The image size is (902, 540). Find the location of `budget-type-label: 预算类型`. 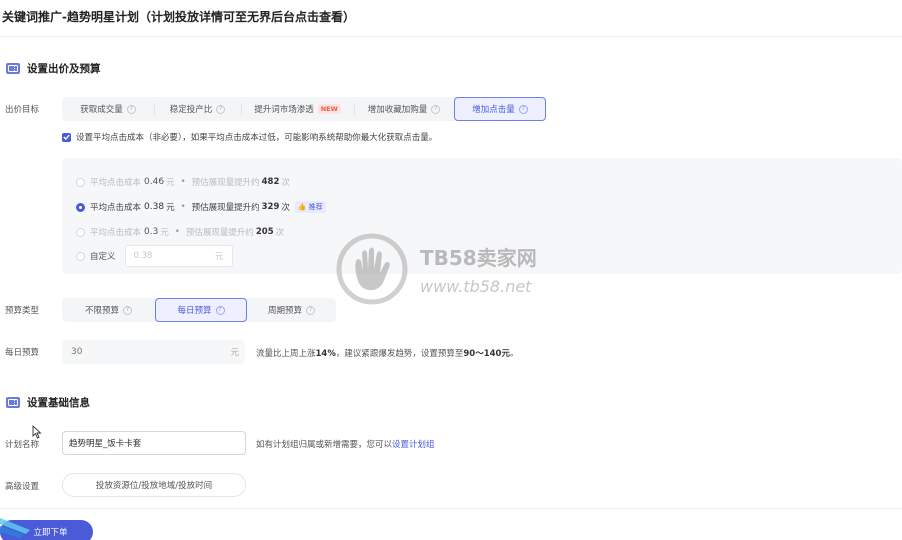

budget-type-label: 预算类型 is located at coordinates (22, 311).